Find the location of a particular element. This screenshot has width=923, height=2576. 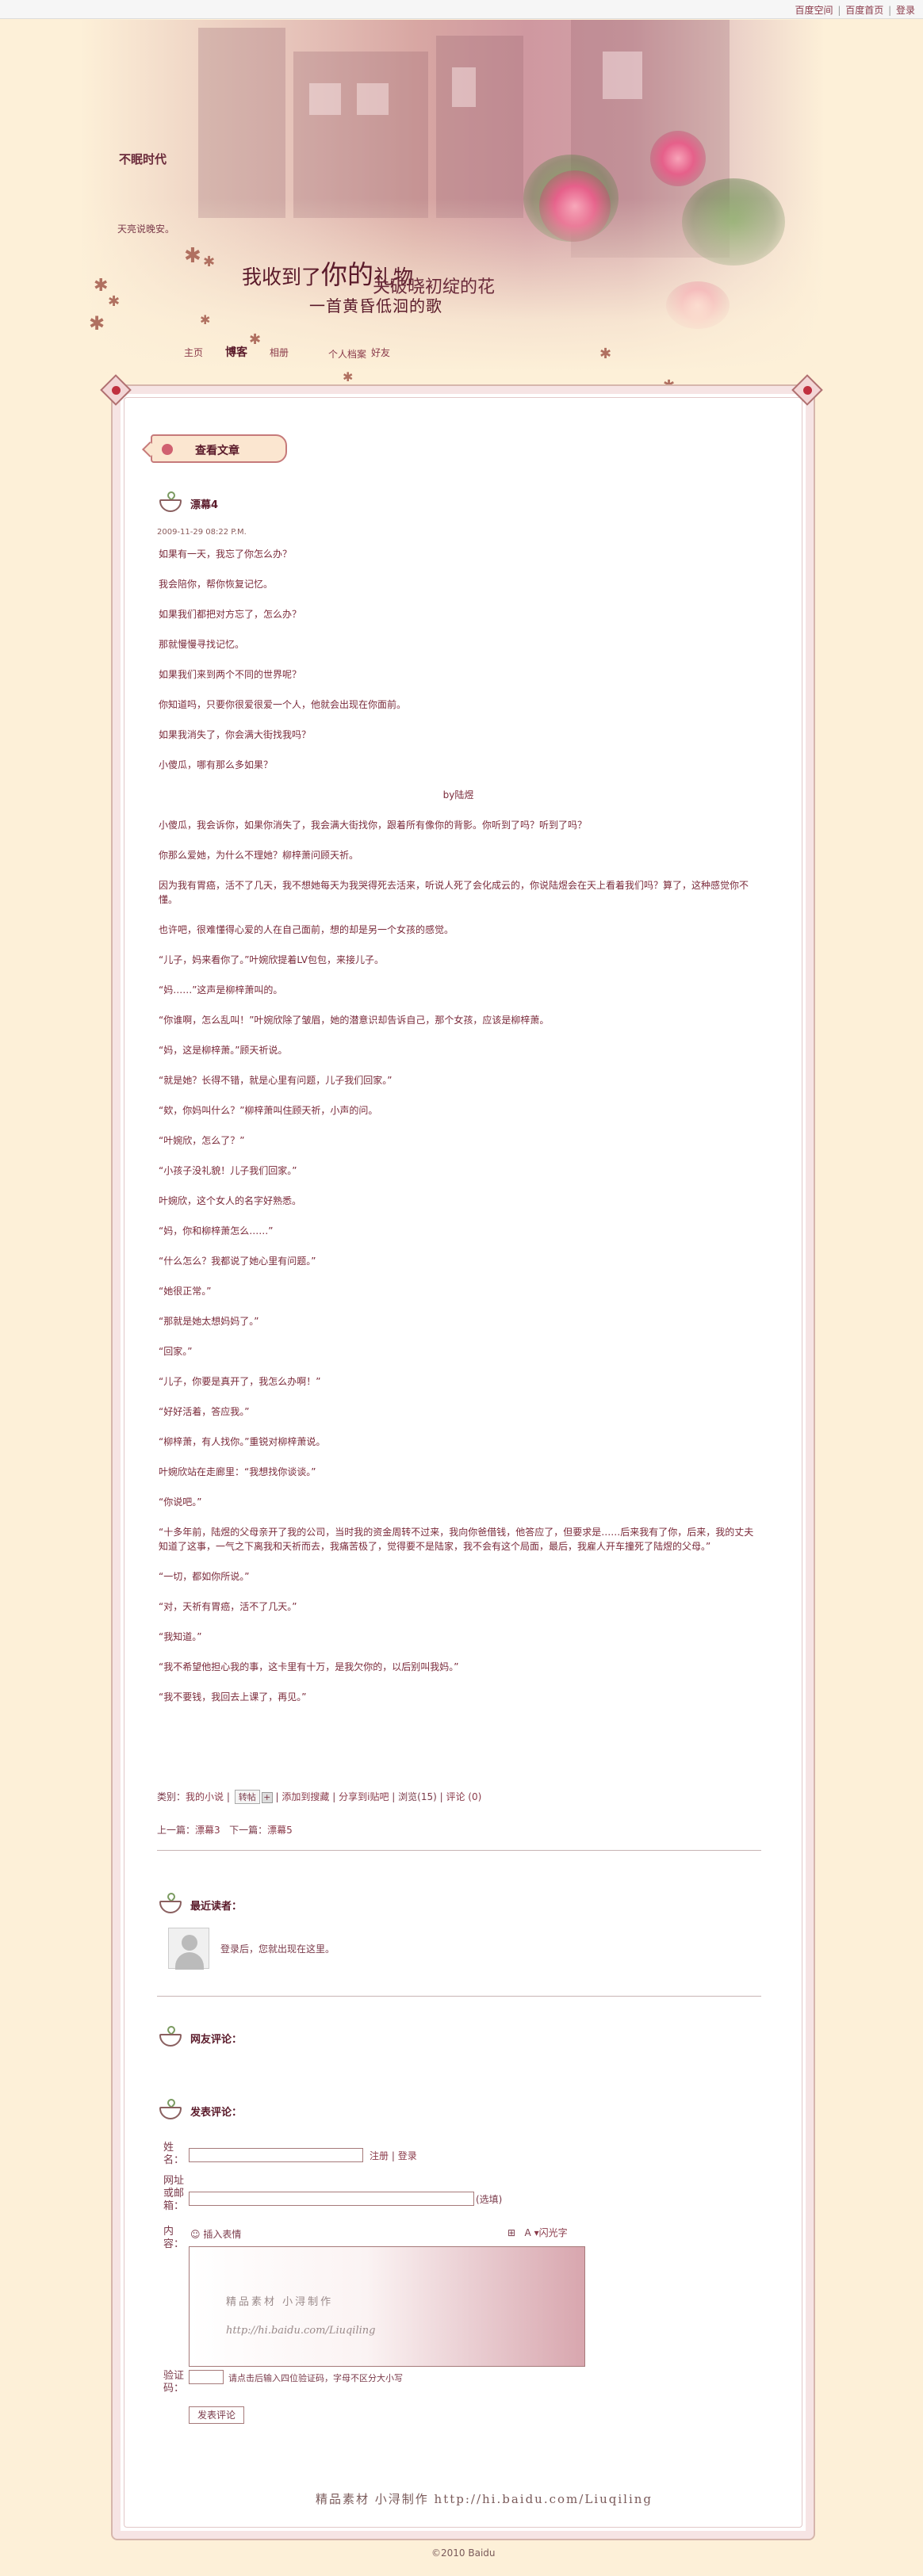

post-date: 2009-11-29 08:22 P.M. is located at coordinates (202, 532).